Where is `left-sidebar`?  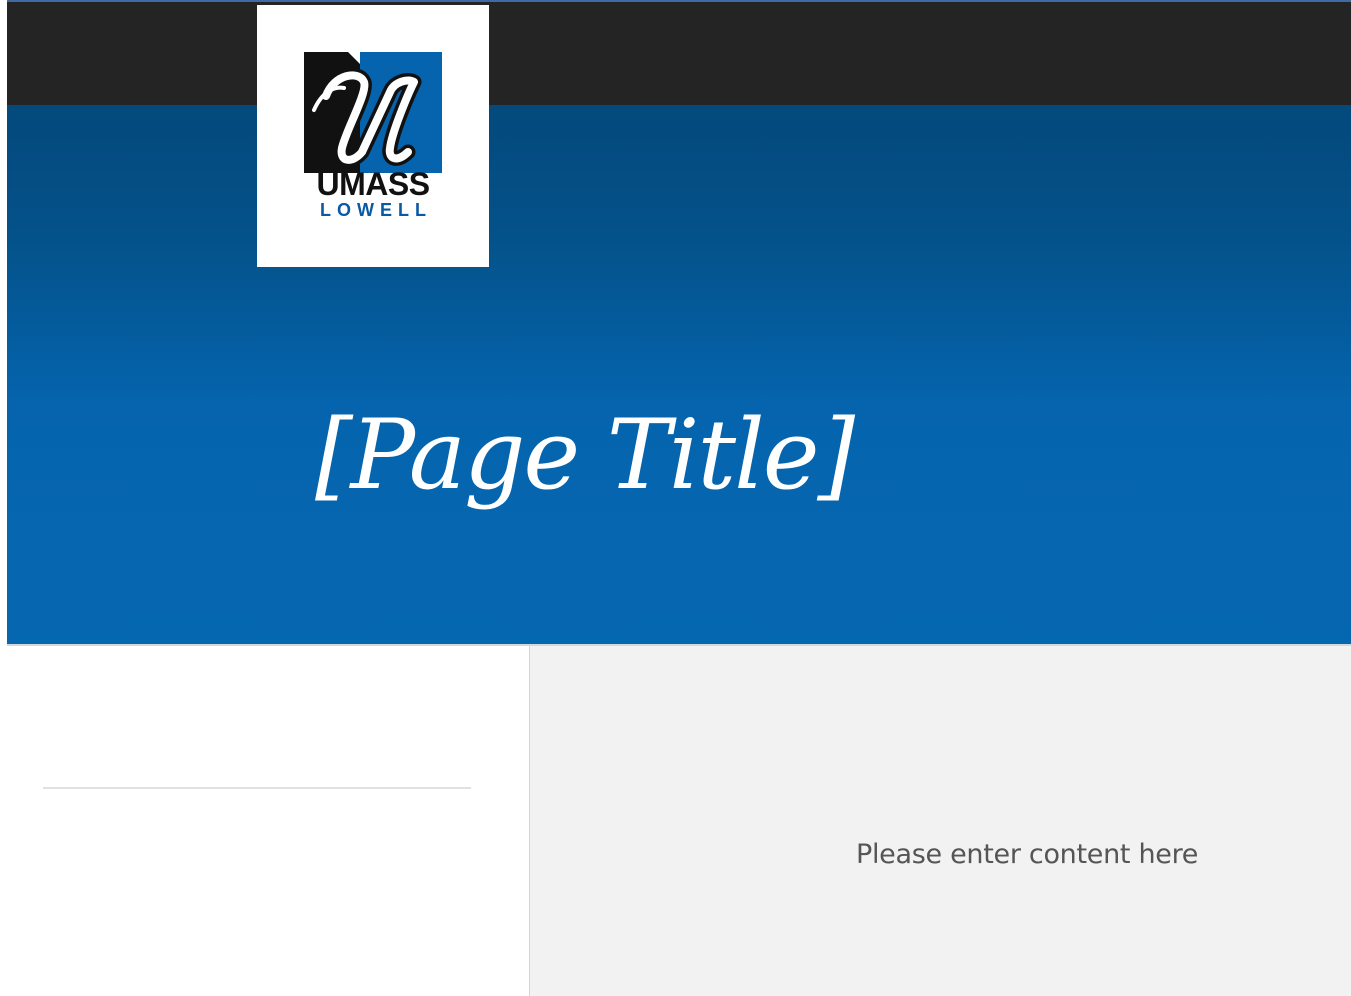
left-sidebar is located at coordinates (268, 821).